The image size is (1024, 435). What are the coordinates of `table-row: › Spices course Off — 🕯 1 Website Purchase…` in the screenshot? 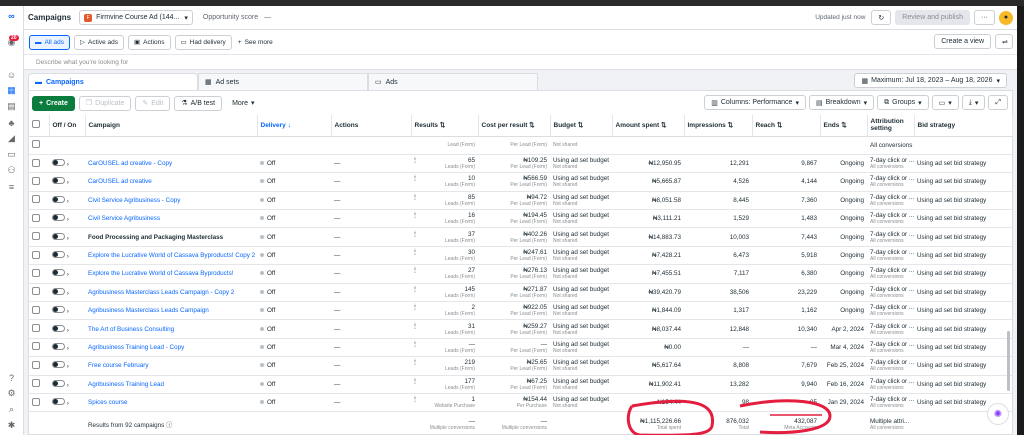 It's located at (520, 403).